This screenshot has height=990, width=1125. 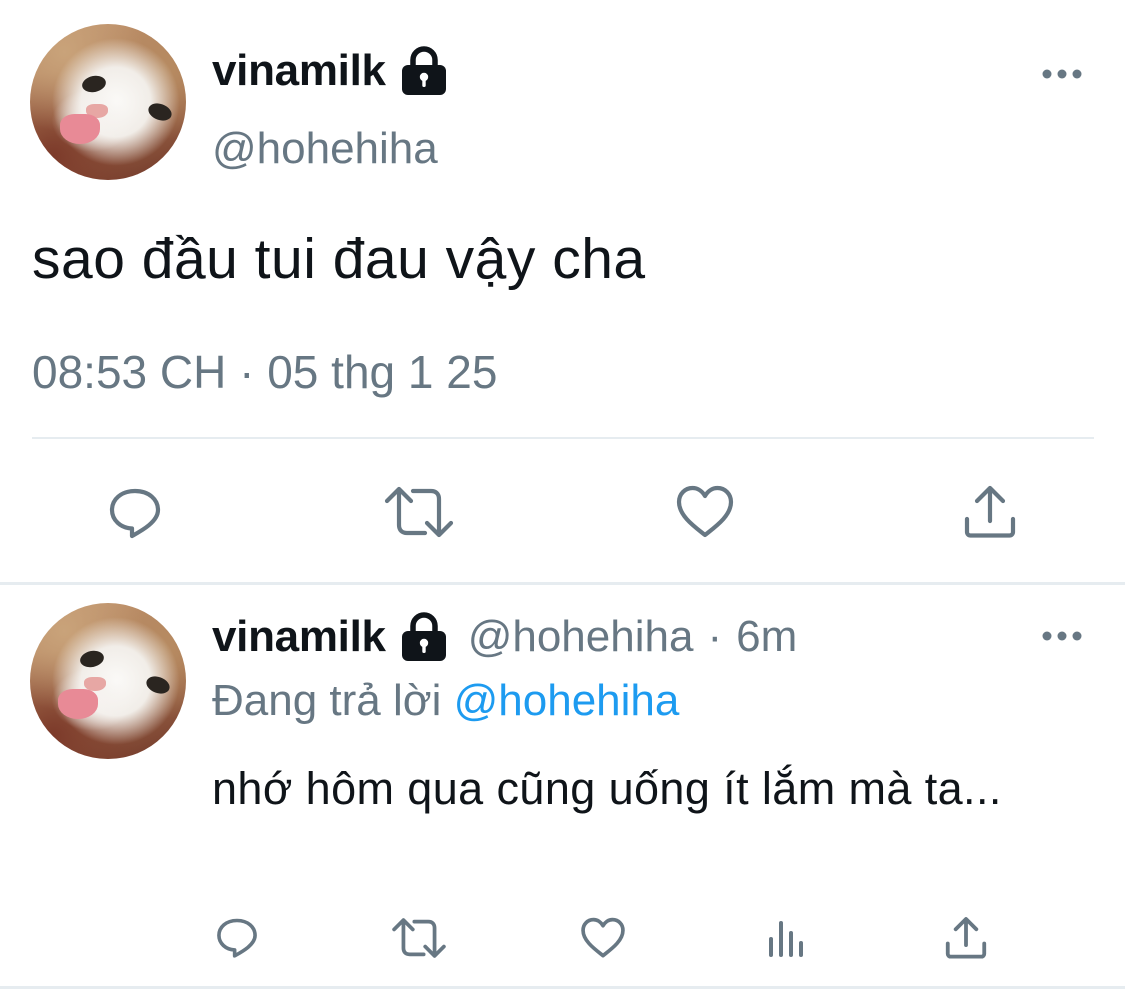 What do you see at coordinates (445, 701) in the screenshot?
I see `replying-to: Đang trả lời @hohehiha` at bounding box center [445, 701].